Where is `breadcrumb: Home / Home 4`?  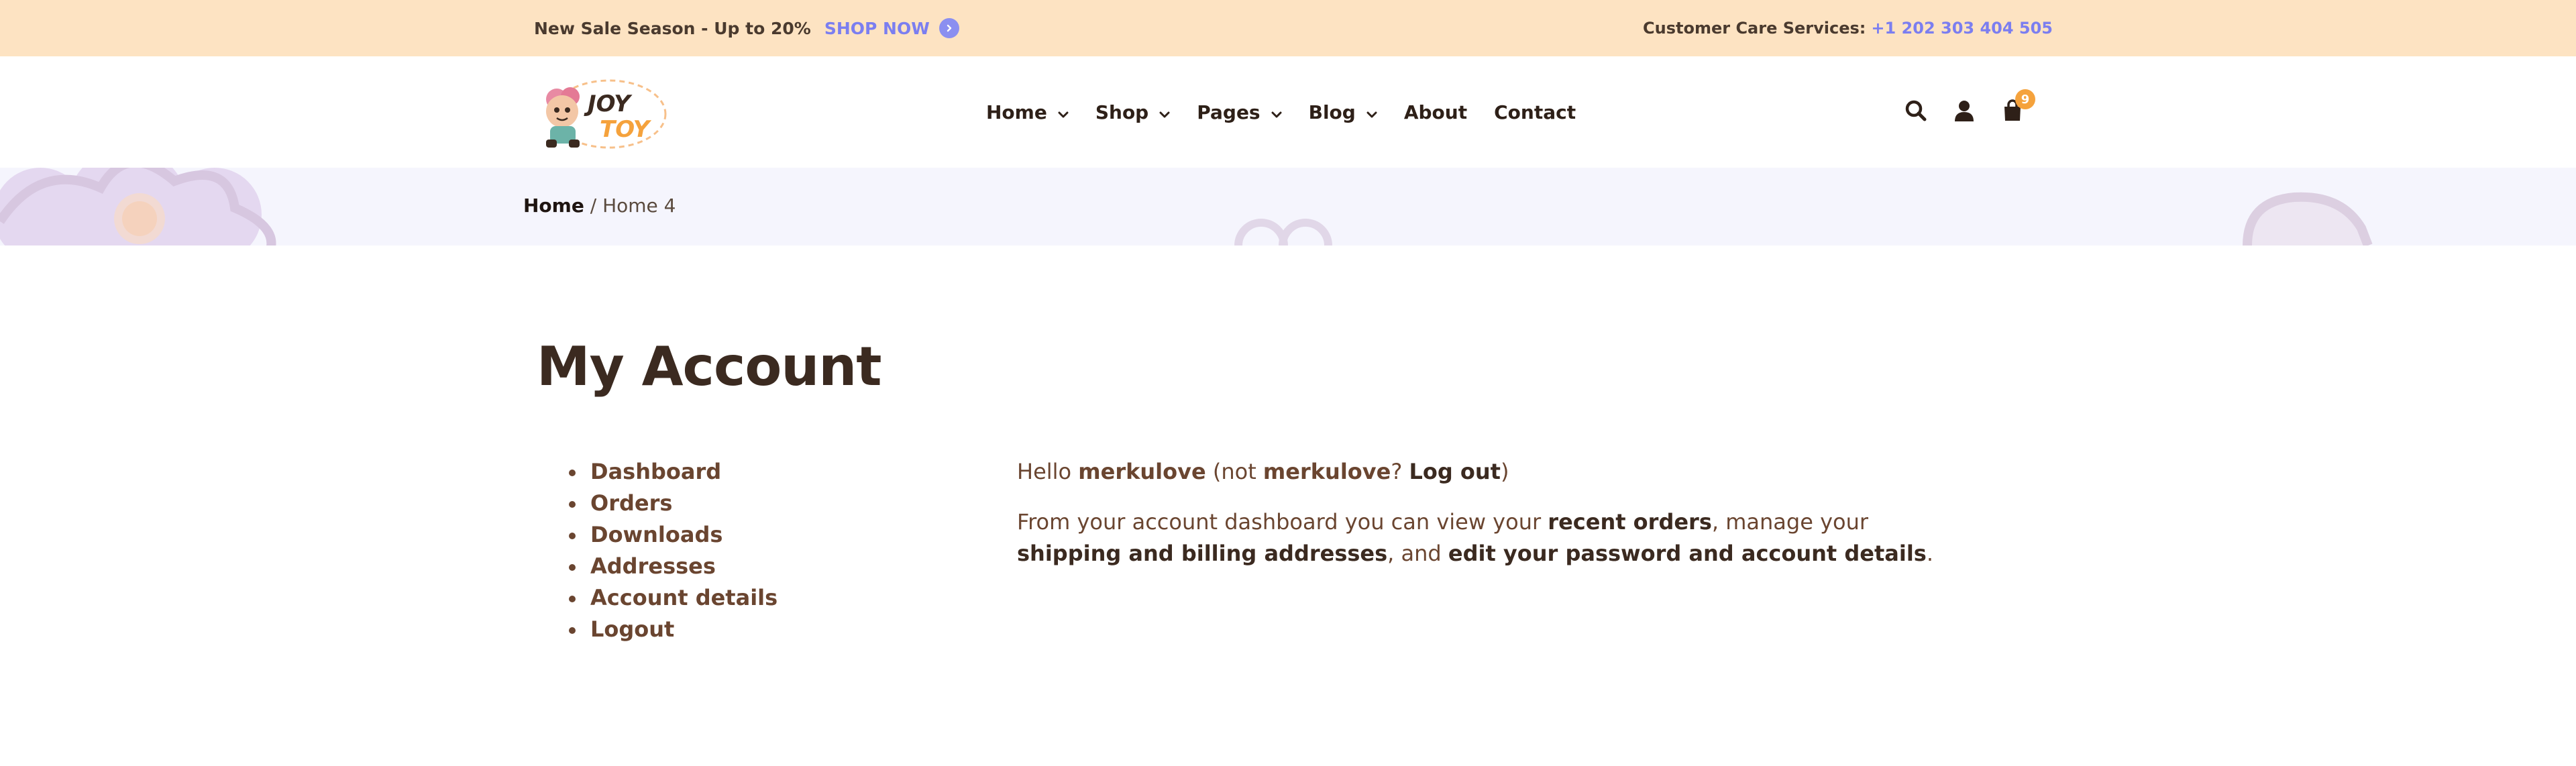 breadcrumb: Home / Home 4 is located at coordinates (599, 206).